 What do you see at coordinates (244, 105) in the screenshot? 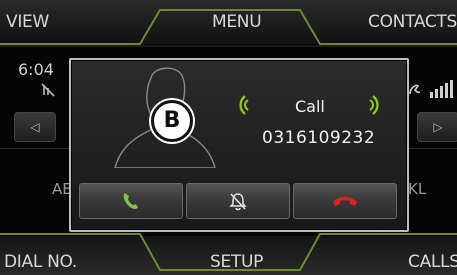
I see `ringing-wave-left-icon` at bounding box center [244, 105].